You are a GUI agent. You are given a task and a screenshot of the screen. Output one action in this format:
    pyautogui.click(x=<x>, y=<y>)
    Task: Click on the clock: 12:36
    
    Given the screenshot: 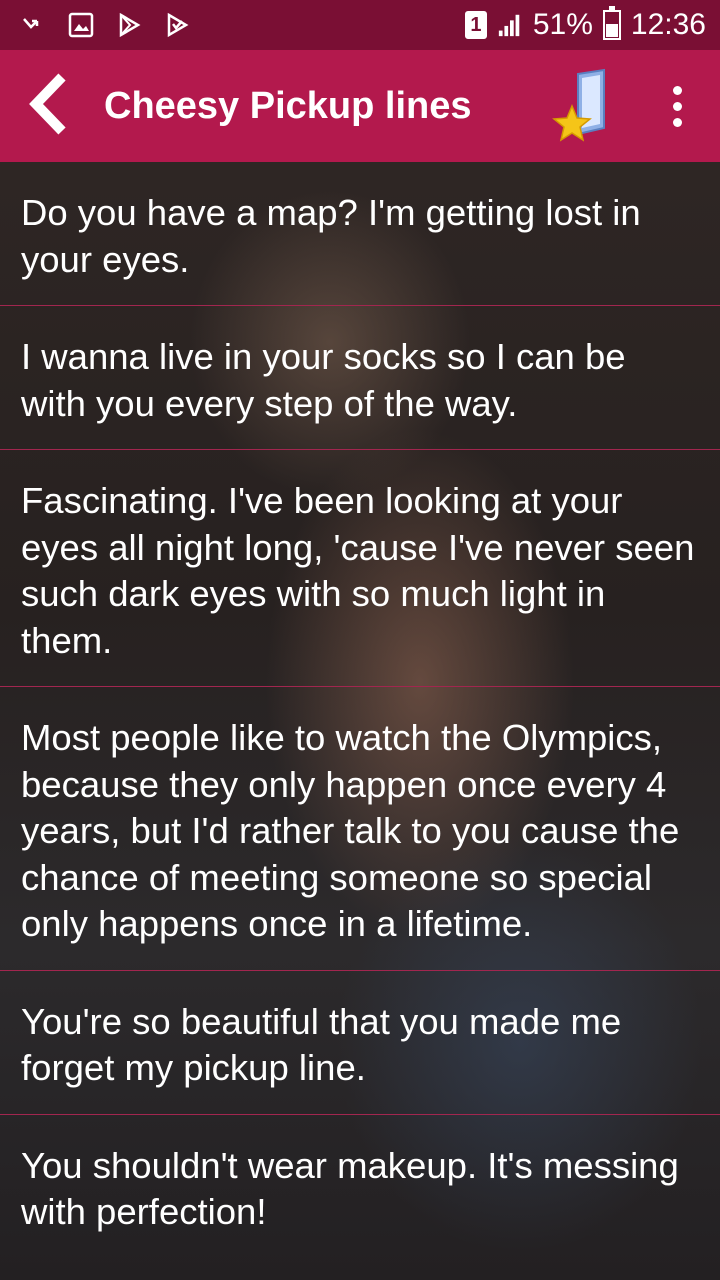 What is the action you would take?
    pyautogui.click(x=668, y=24)
    